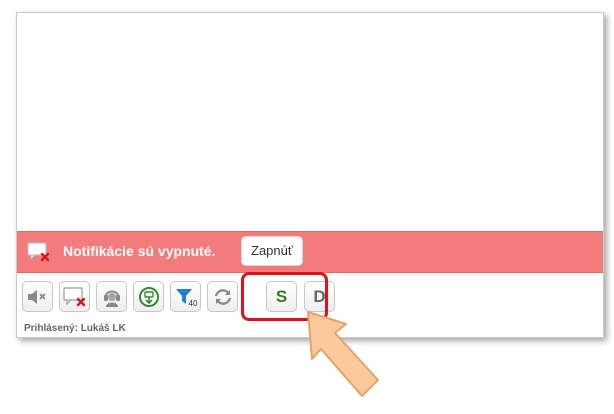 The width and height of the screenshot is (614, 414). What do you see at coordinates (193, 303) in the screenshot?
I see `filter-badge: 40` at bounding box center [193, 303].